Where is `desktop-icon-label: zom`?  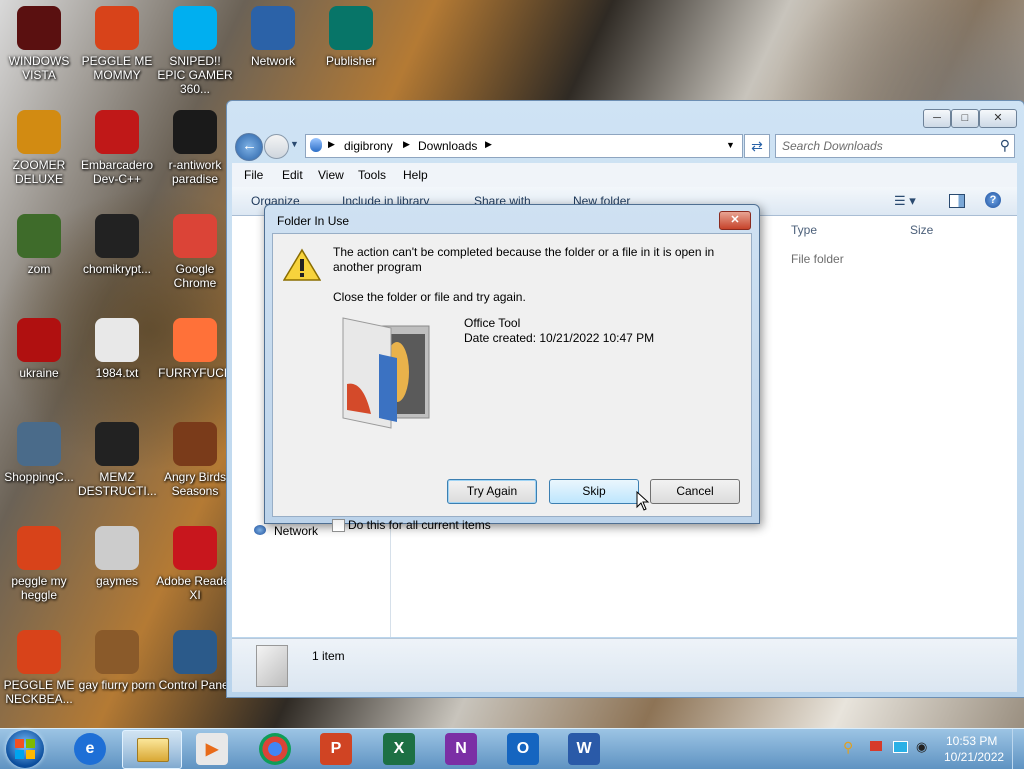 desktop-icon-label: zom is located at coordinates (39, 269).